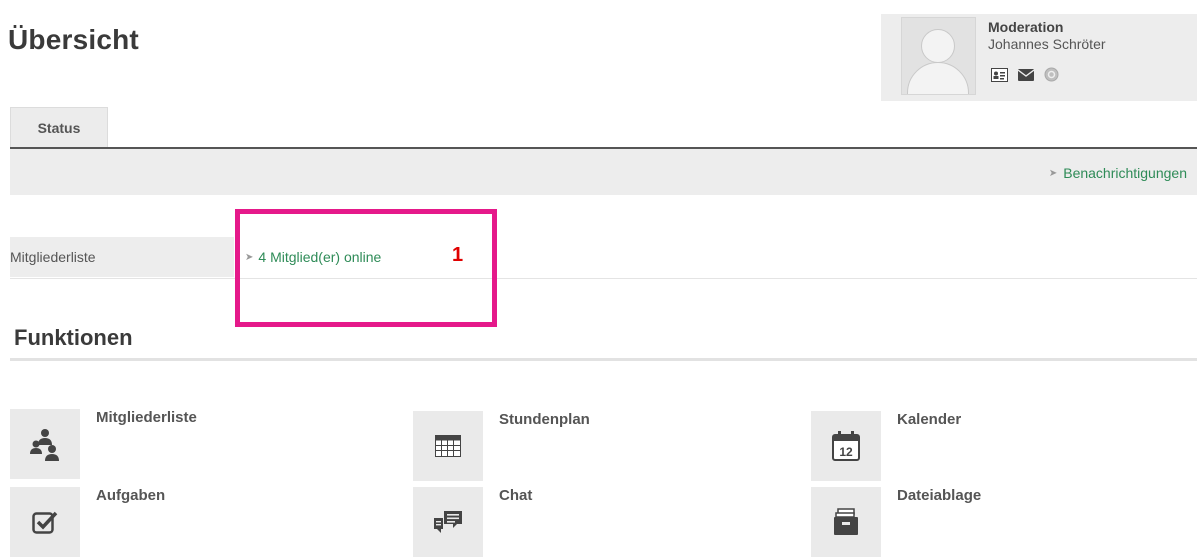 This screenshot has width=1197, height=560. I want to click on function-tile-label: Aufgaben, so click(131, 495).